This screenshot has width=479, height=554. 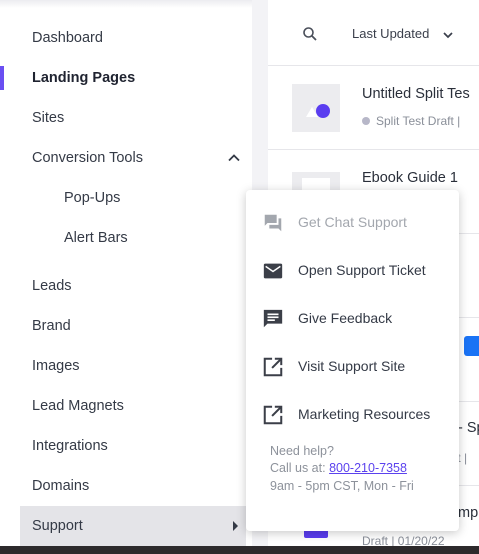 What do you see at coordinates (126, 286) in the screenshot?
I see `sidebar-item-leads: Leads` at bounding box center [126, 286].